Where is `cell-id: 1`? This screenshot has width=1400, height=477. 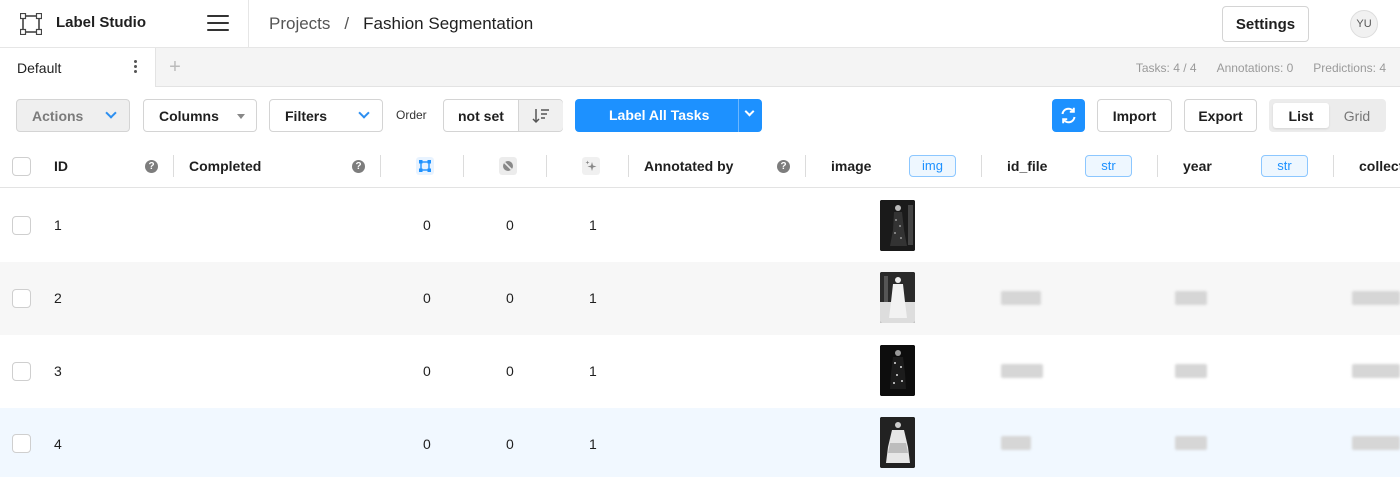
cell-id: 1 is located at coordinates (58, 225).